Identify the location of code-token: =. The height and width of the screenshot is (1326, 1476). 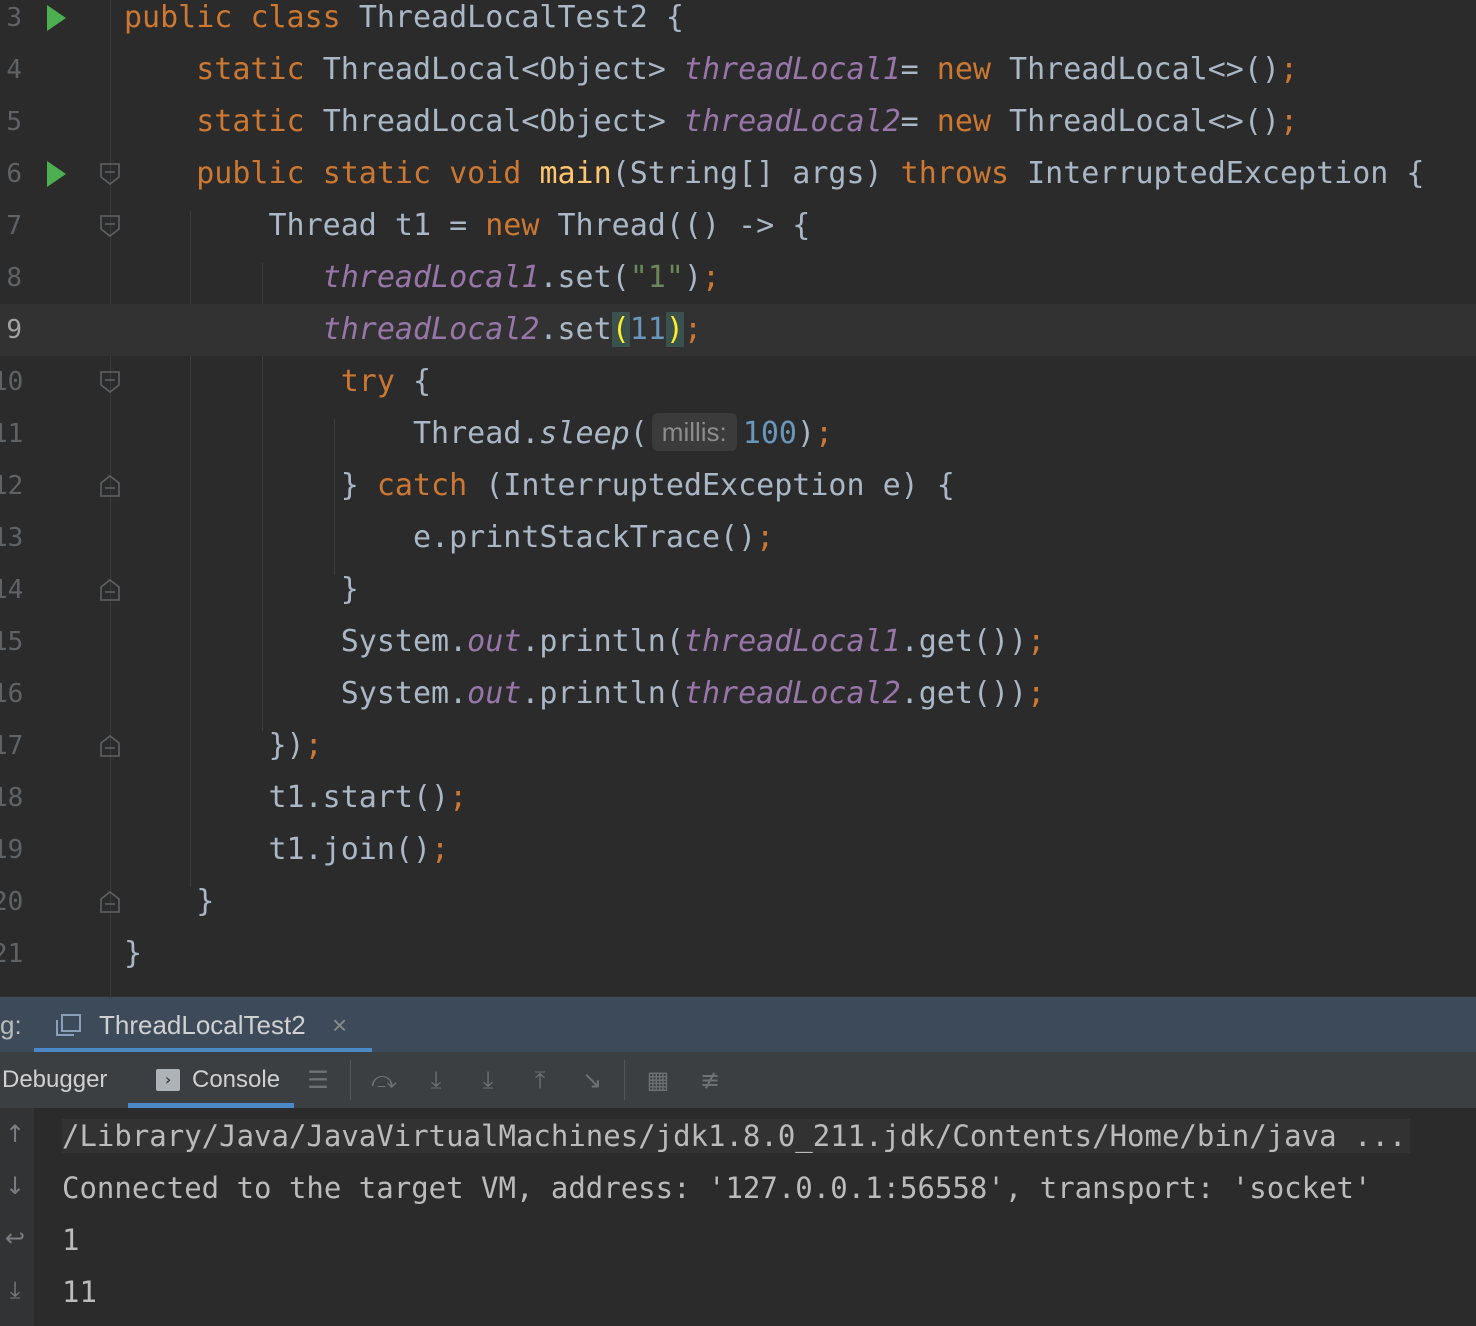
(918, 121).